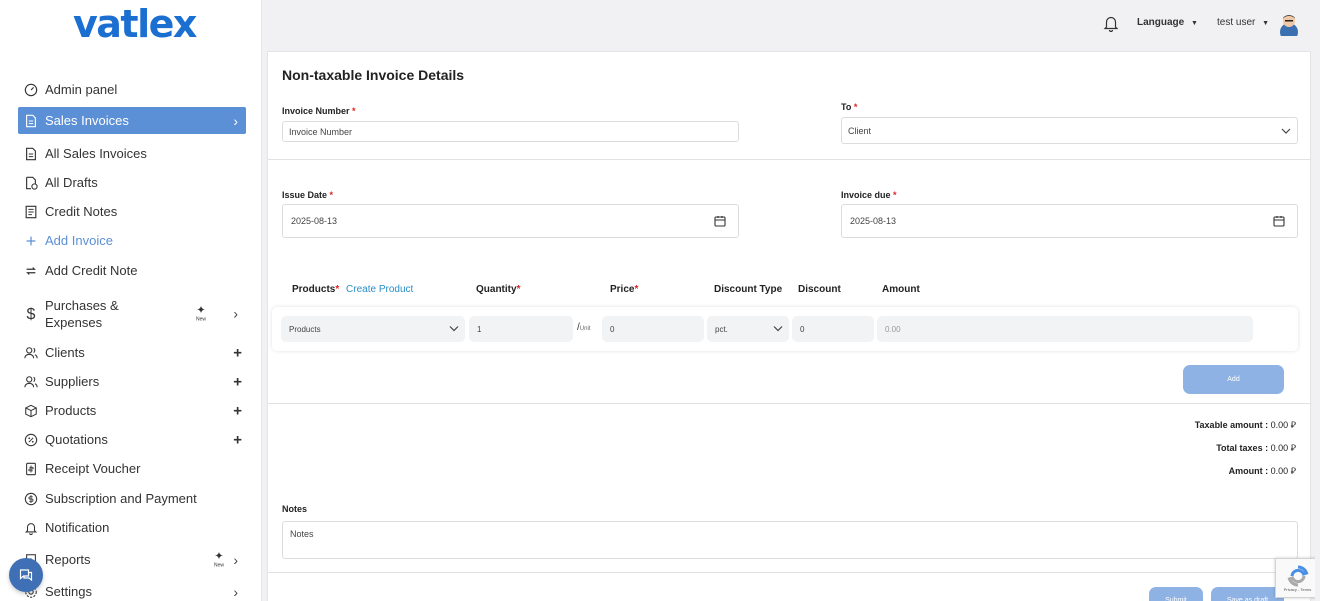 The height and width of the screenshot is (601, 1320). What do you see at coordinates (653, 329) in the screenshot?
I see `price-input: 0` at bounding box center [653, 329].